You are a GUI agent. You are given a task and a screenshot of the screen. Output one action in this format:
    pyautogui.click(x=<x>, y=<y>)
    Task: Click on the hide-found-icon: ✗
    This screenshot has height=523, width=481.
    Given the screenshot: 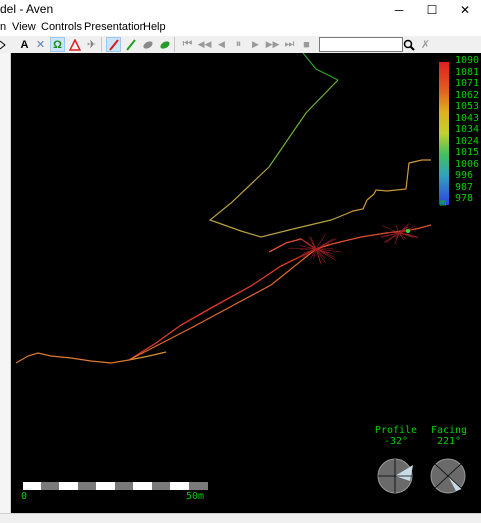 What is the action you would take?
    pyautogui.click(x=425, y=44)
    